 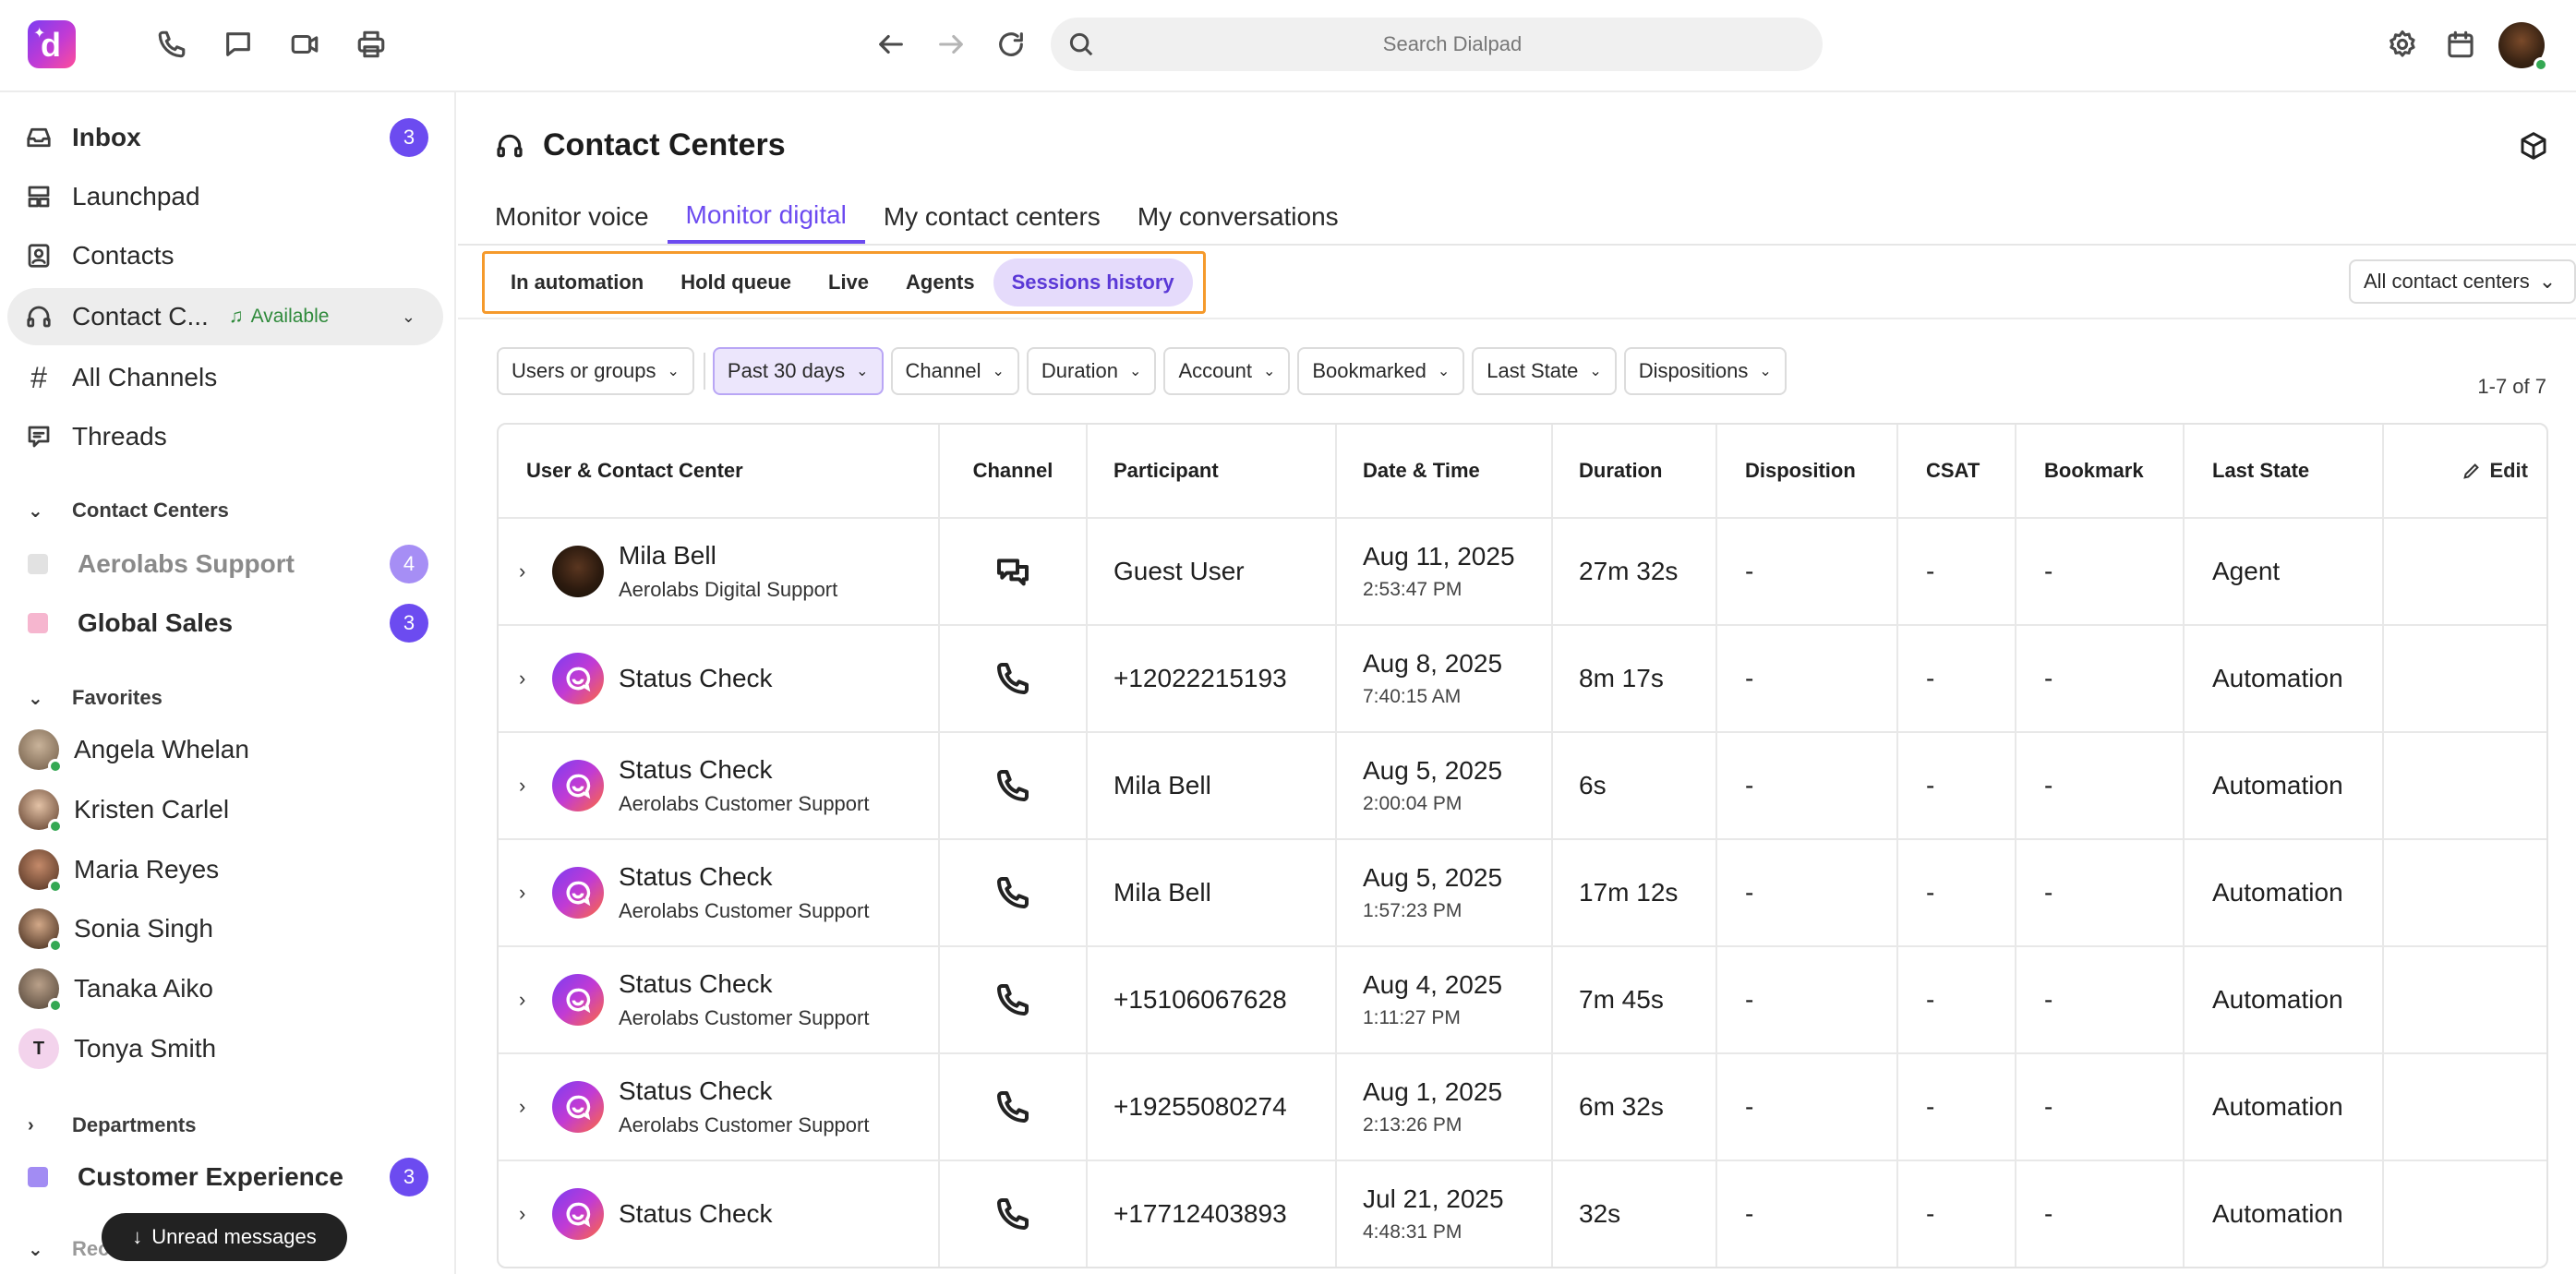 What do you see at coordinates (238, 44) in the screenshot?
I see `message-icon` at bounding box center [238, 44].